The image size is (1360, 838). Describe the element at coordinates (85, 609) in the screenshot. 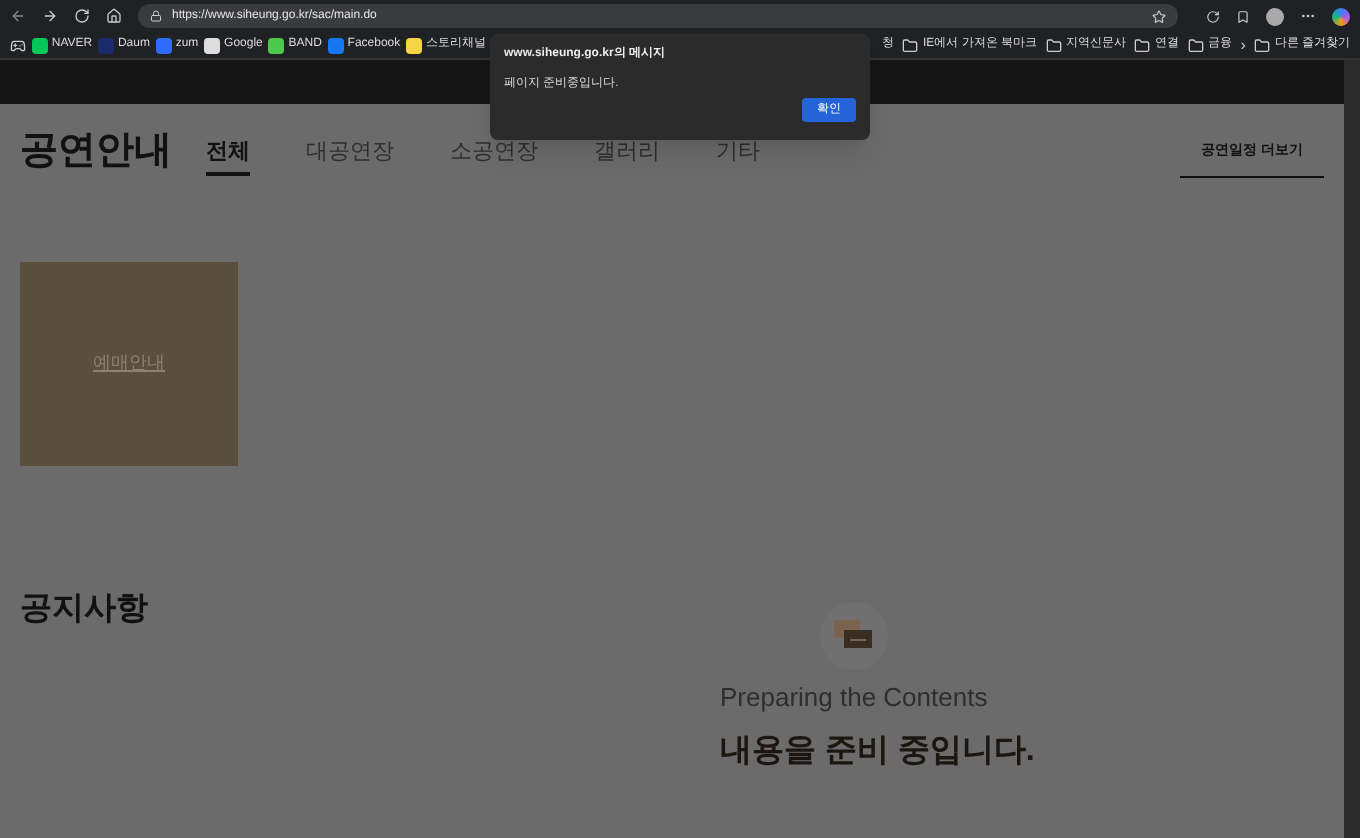

I see `notice-title: 공지사항` at that location.